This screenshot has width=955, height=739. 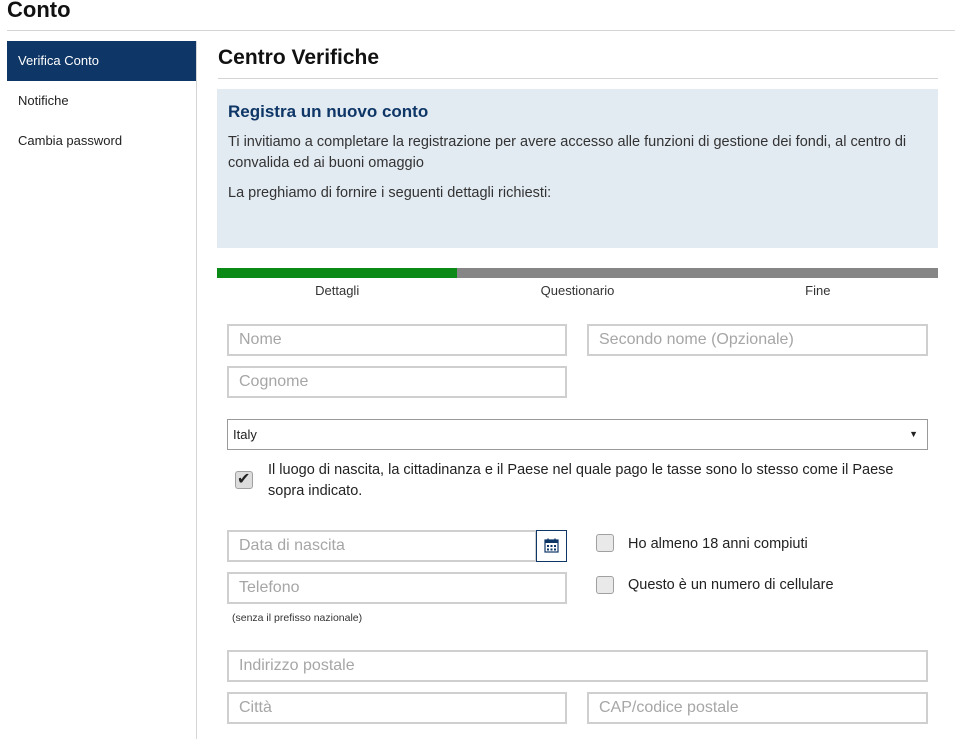 I want to click on address-input, so click(x=577, y=666).